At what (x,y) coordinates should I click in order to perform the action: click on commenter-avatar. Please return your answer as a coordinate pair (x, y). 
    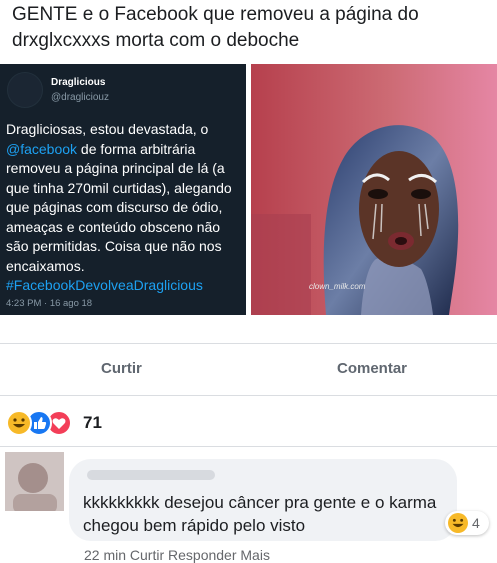
    Looking at the image, I should click on (34, 481).